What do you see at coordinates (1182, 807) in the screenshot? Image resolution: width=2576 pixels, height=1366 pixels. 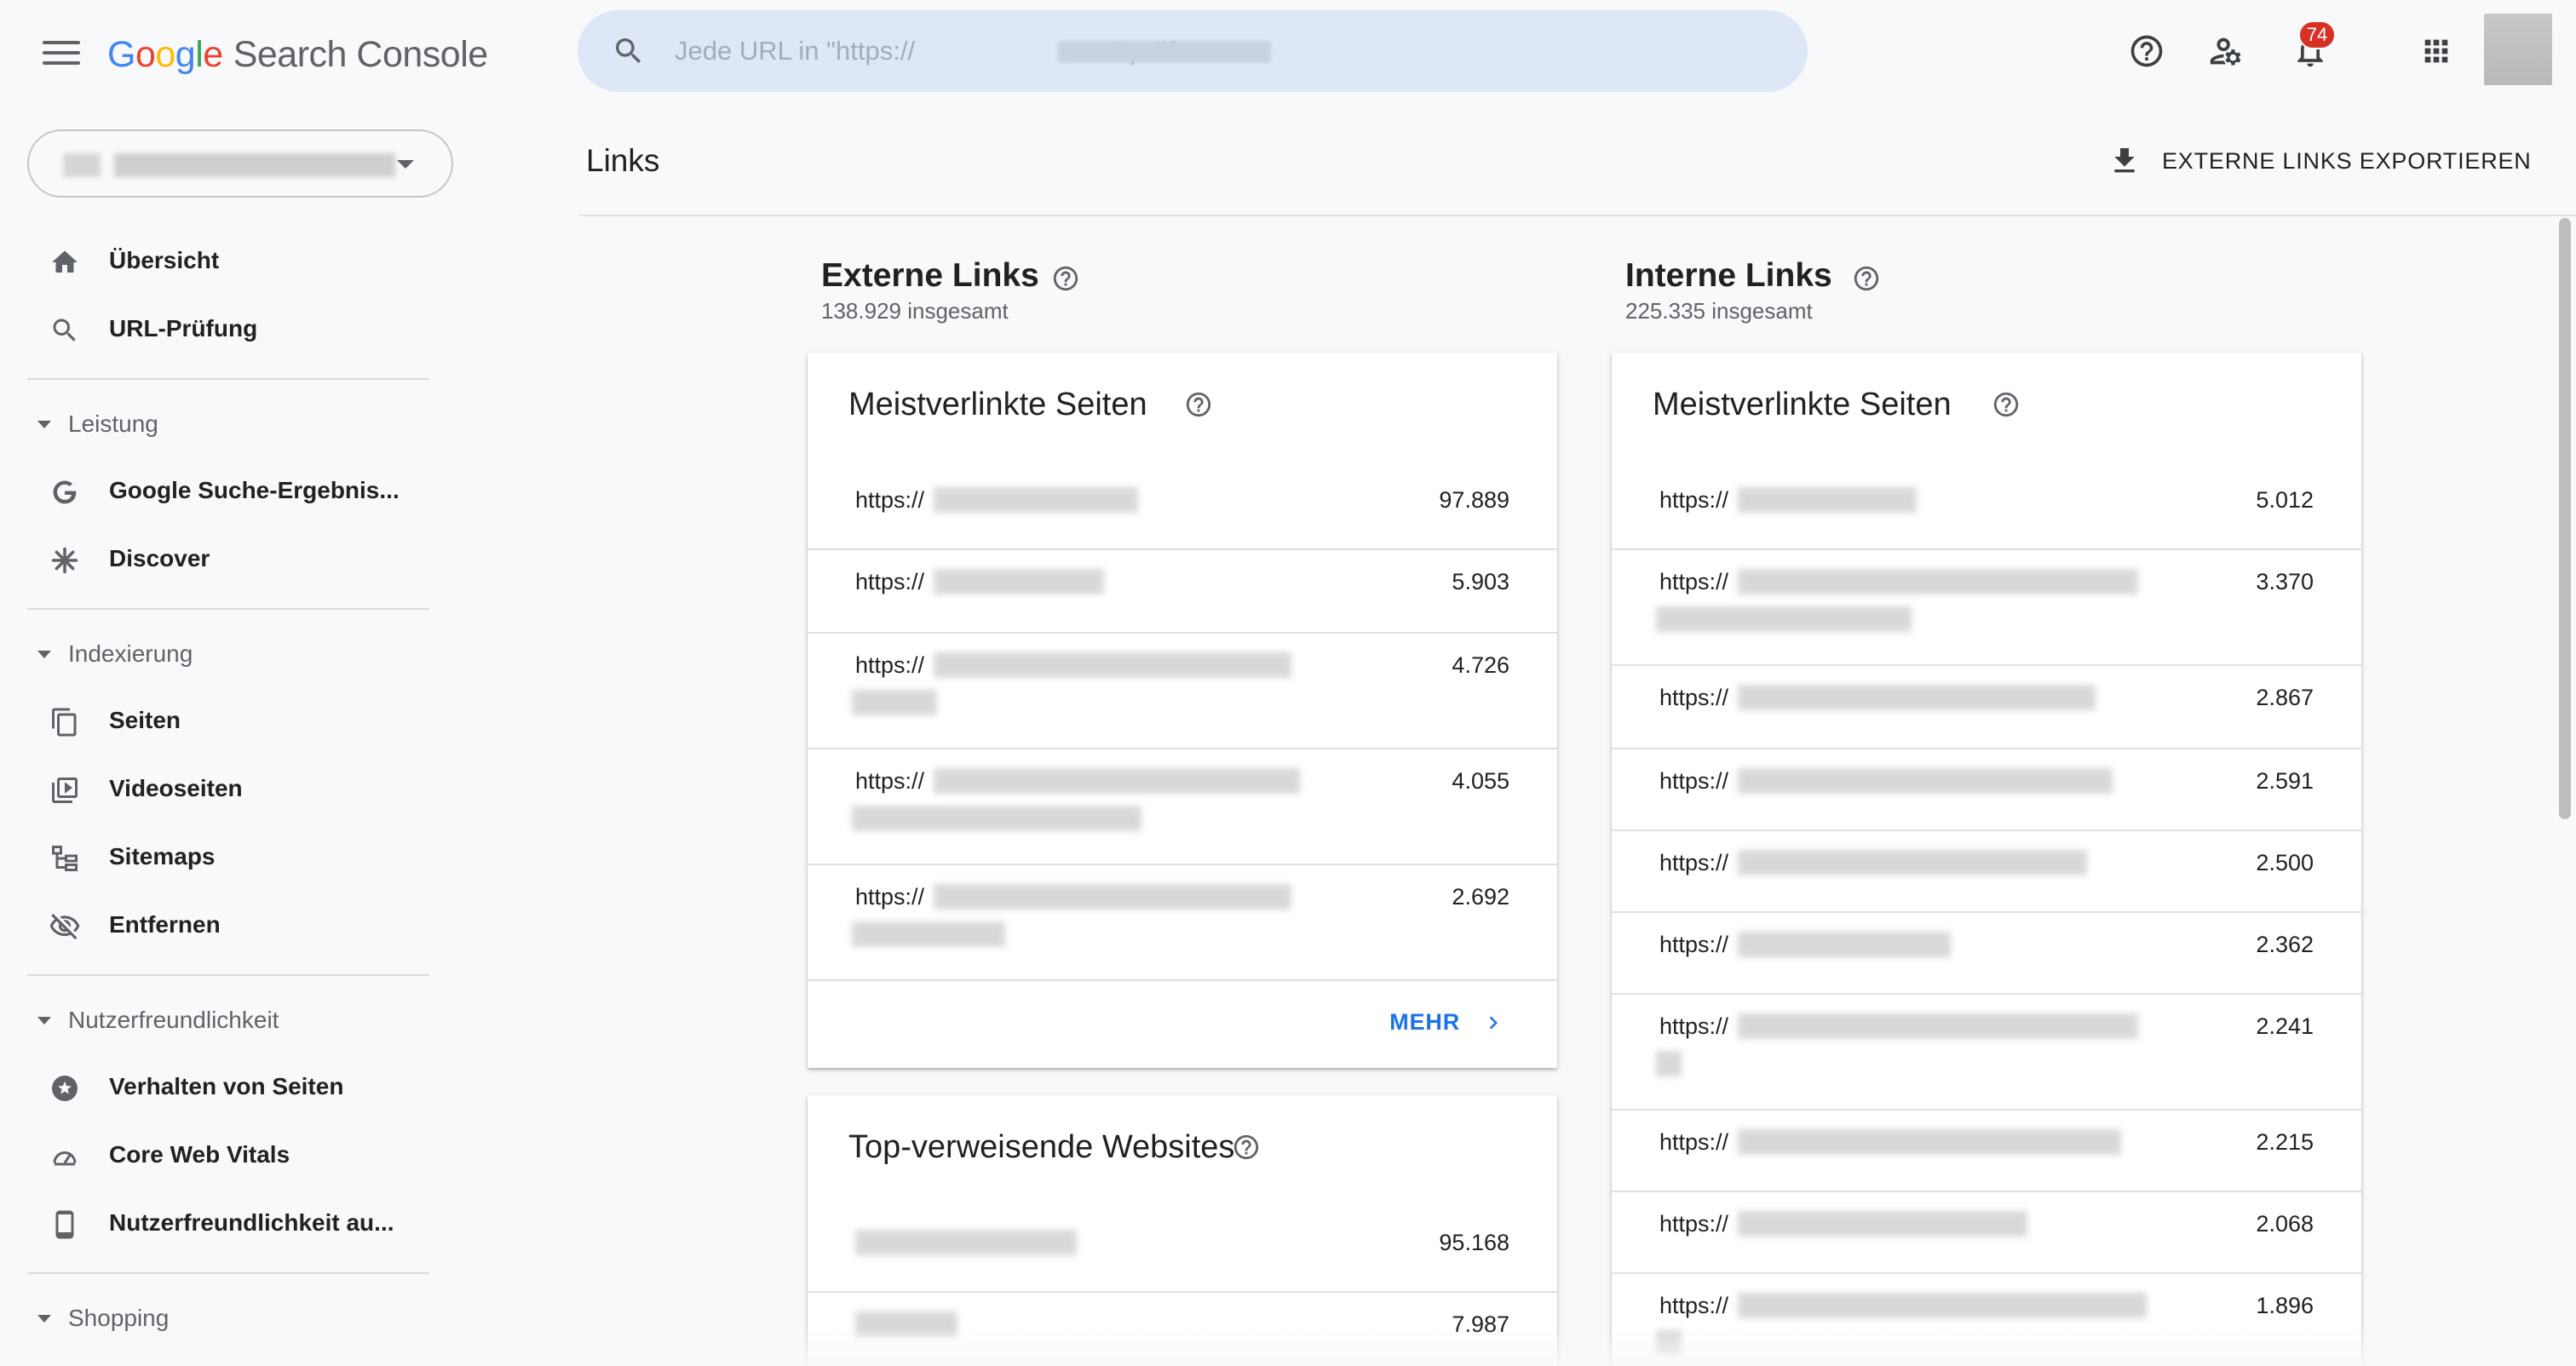 I see `table-row: https:// 4.055` at bounding box center [1182, 807].